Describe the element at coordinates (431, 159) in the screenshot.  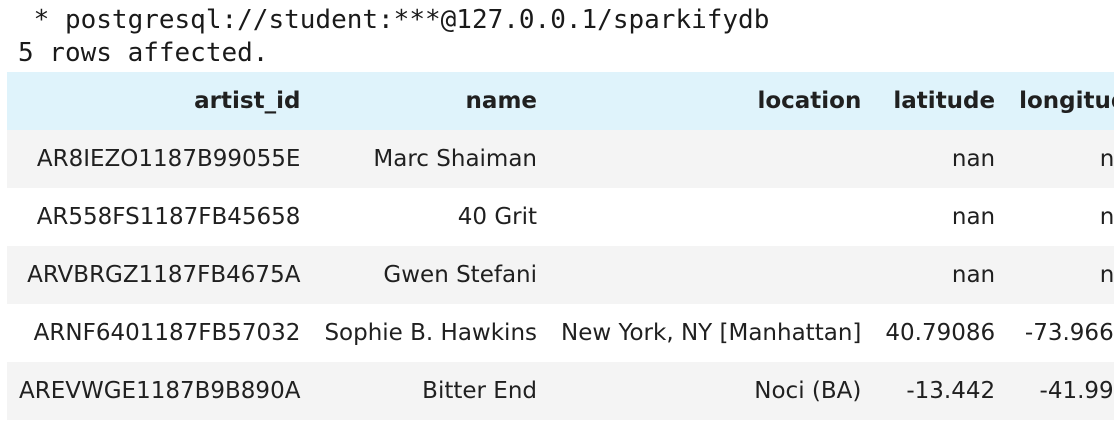
I see `cell-name: Marc Shaiman` at that location.